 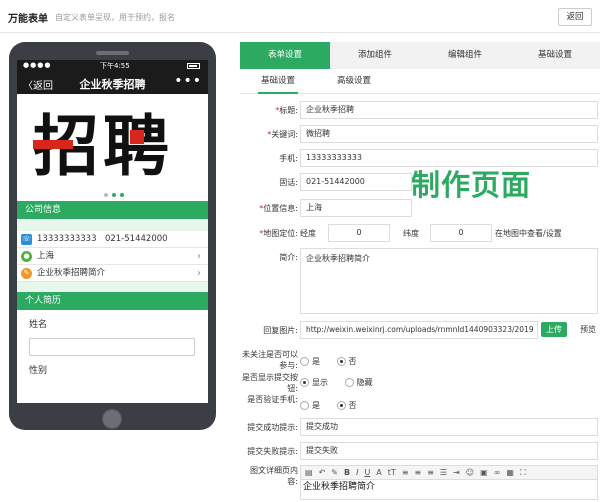 I want to click on tel-input: 021-51442000, so click(x=356, y=182).